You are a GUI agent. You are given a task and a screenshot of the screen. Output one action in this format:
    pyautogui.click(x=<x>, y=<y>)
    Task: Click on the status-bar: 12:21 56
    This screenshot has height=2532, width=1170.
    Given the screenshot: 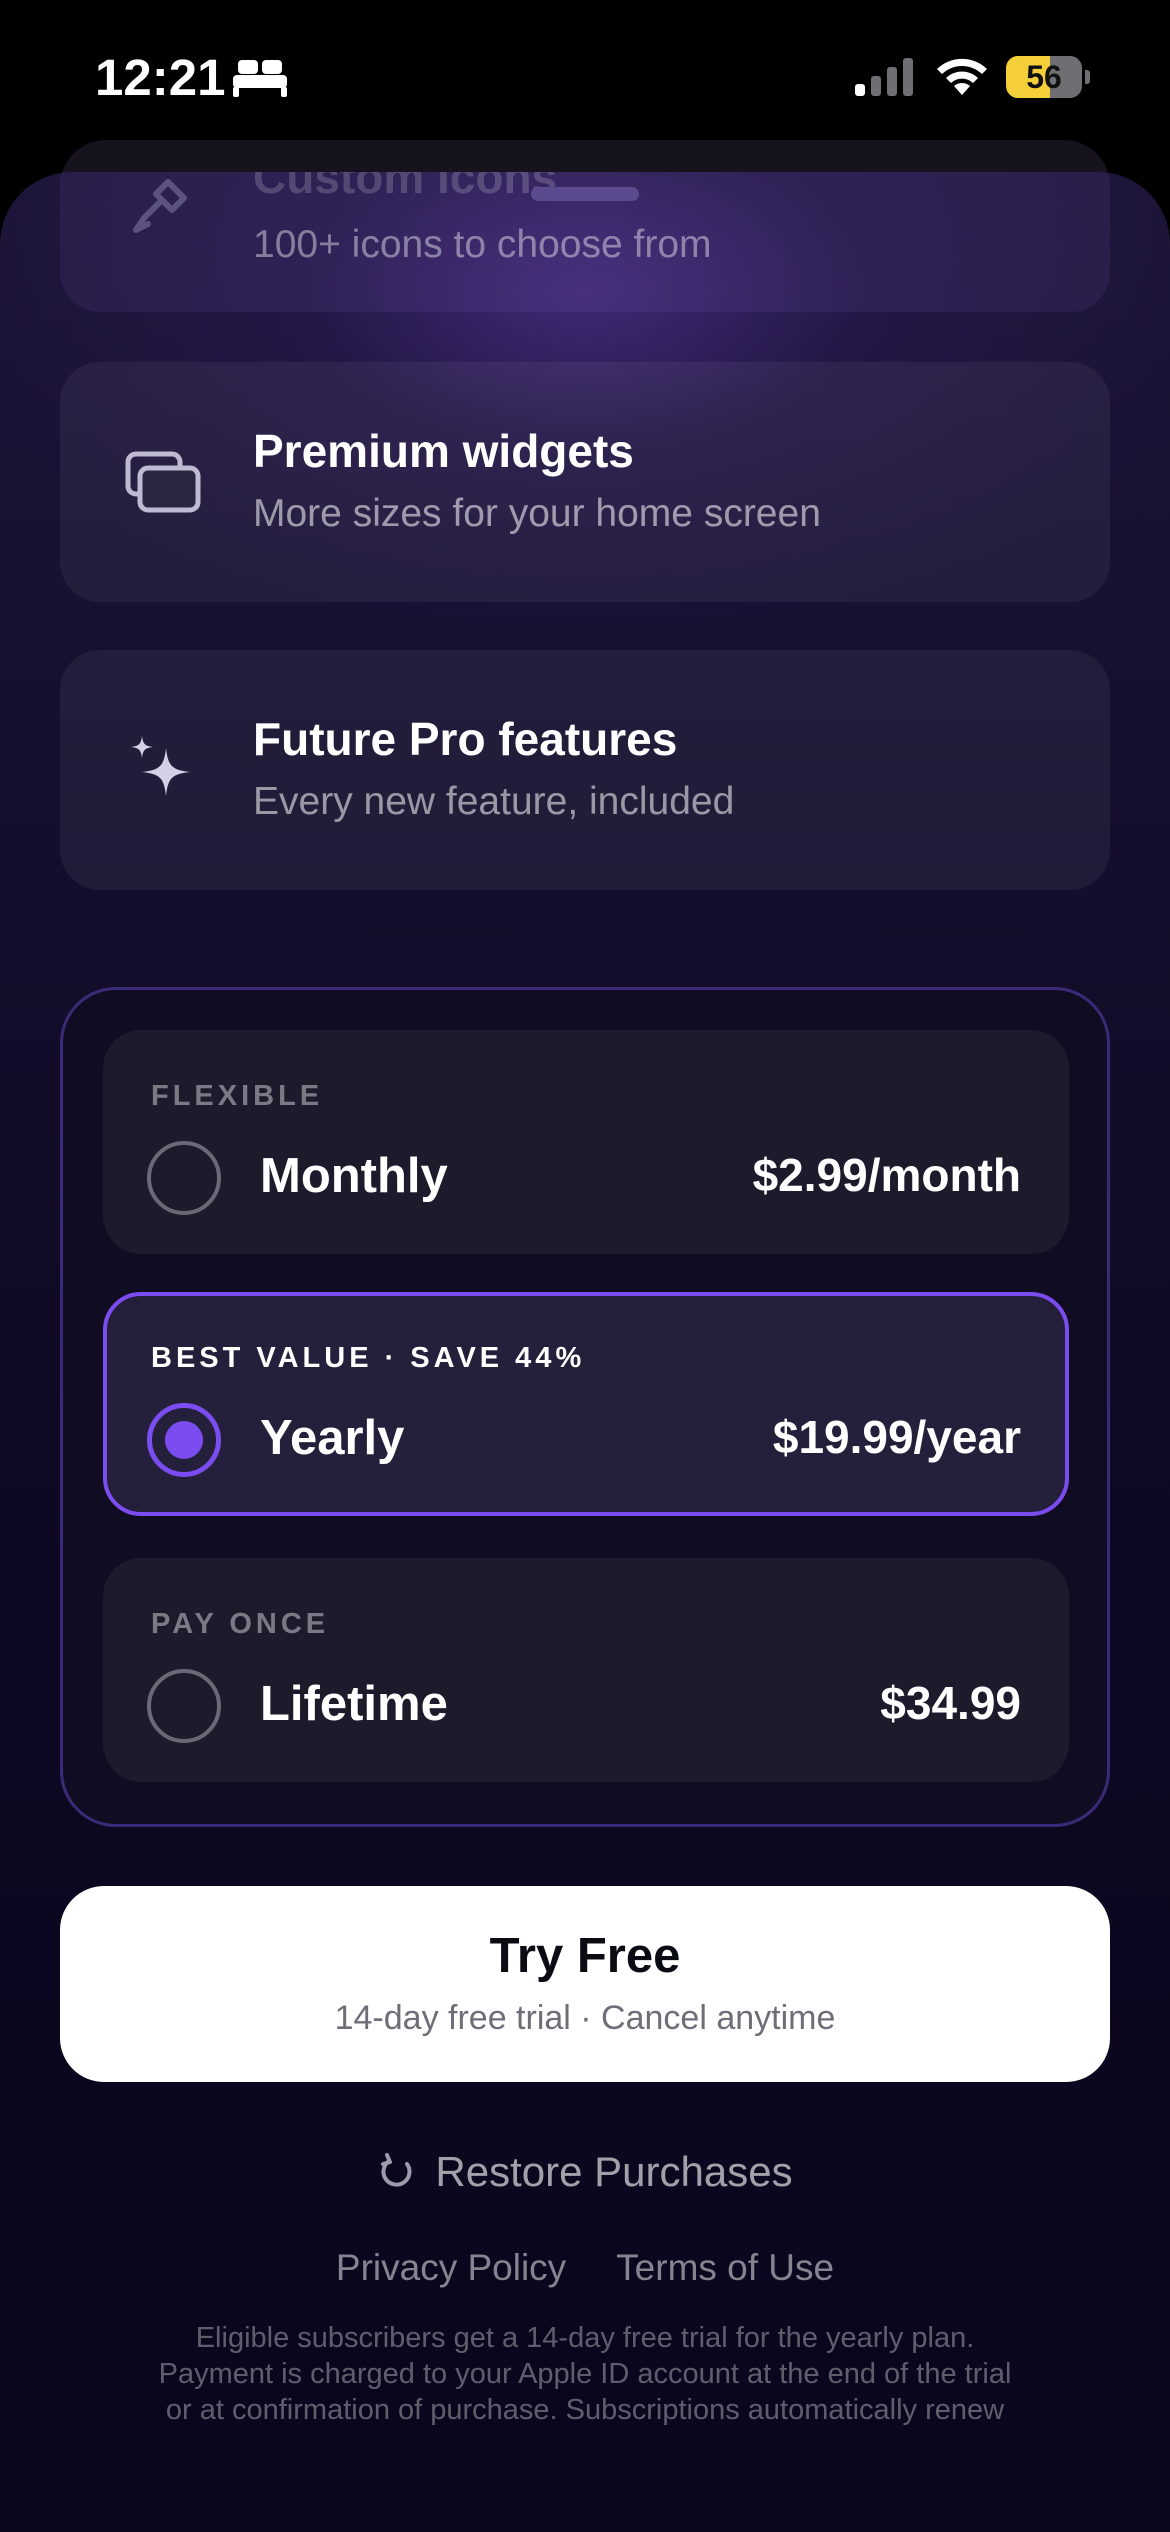 What is the action you would take?
    pyautogui.click(x=585, y=75)
    